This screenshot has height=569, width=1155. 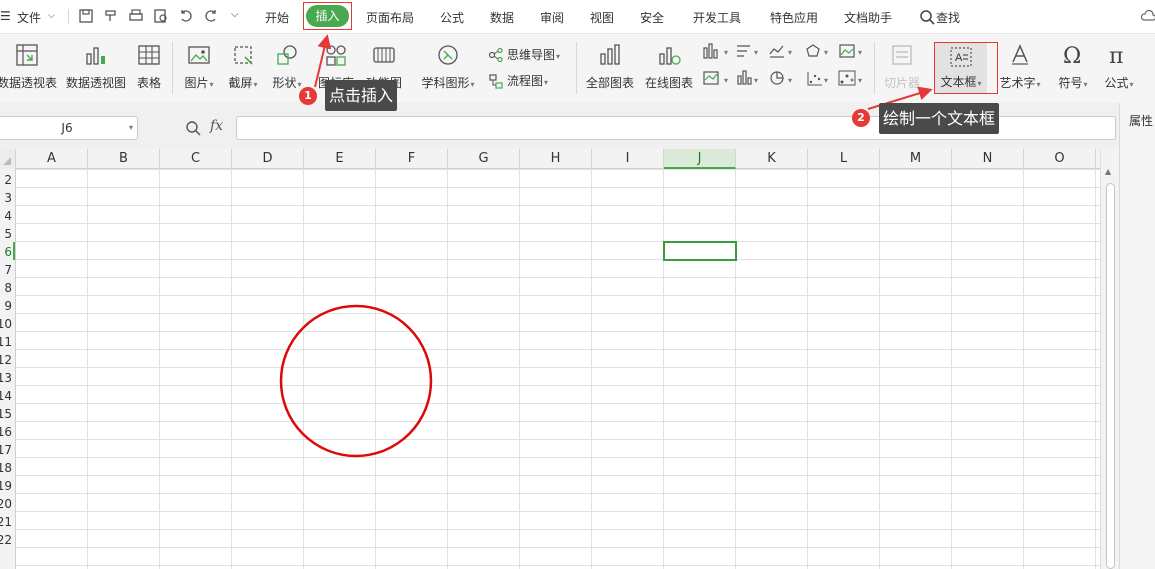 What do you see at coordinates (628, 159) in the screenshot?
I see `column-header-i: I` at bounding box center [628, 159].